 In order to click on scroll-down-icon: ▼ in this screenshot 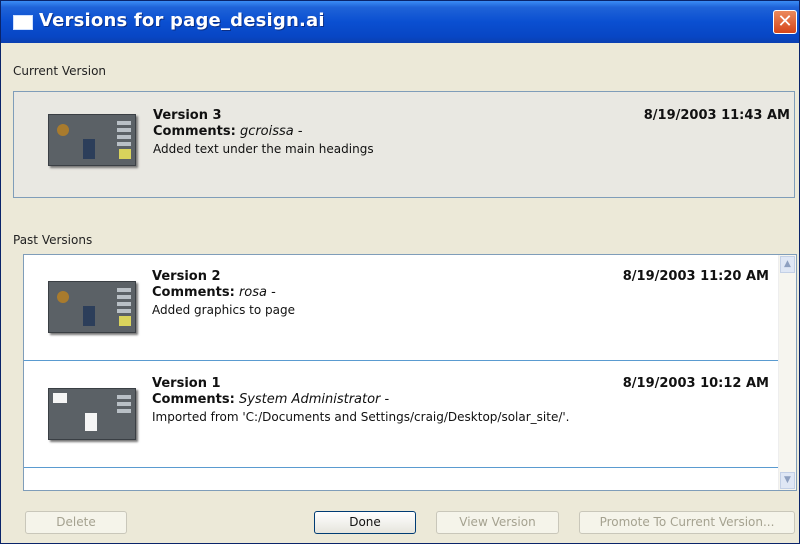, I will do `click(787, 480)`.